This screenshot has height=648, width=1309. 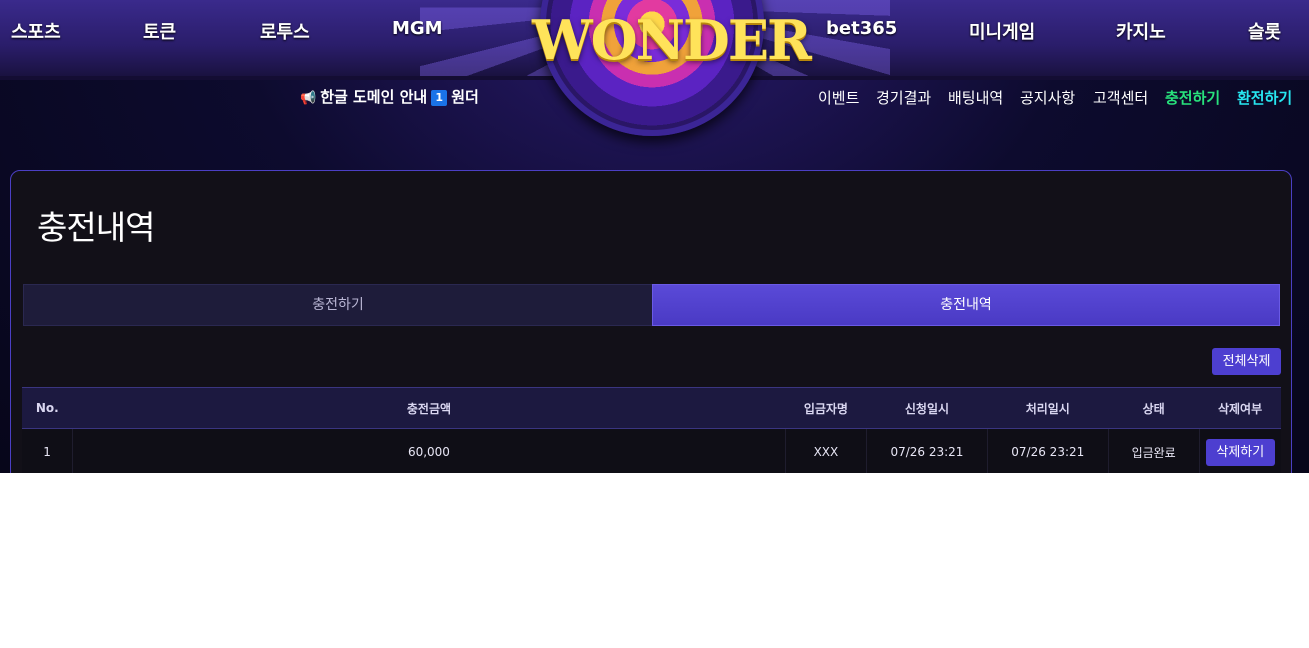 I want to click on header-processed: 처리일시, so click(x=1048, y=408).